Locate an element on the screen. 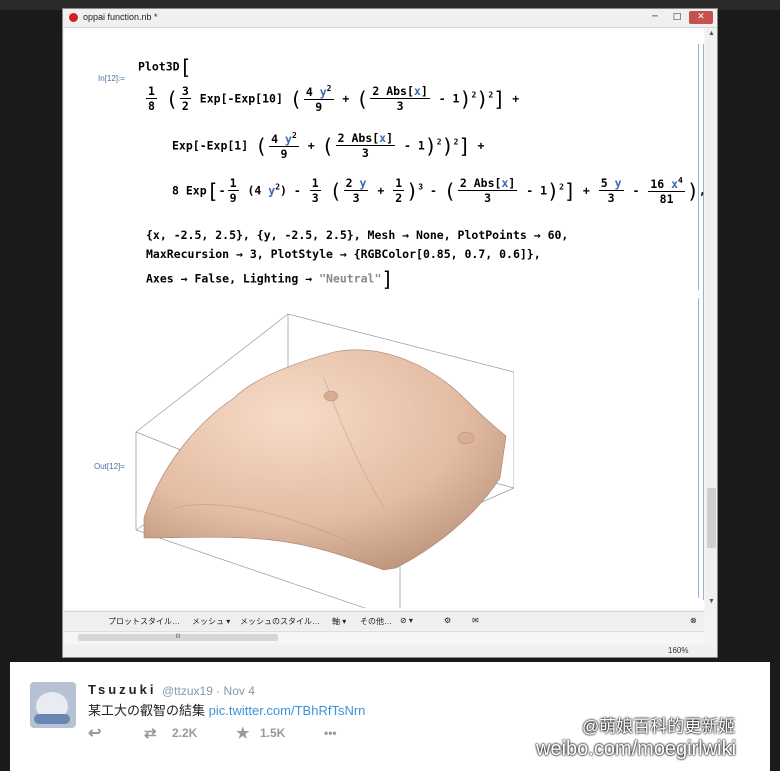 This screenshot has height=771, width=780. window-title: oppai function.nb * is located at coordinates (120, 17).